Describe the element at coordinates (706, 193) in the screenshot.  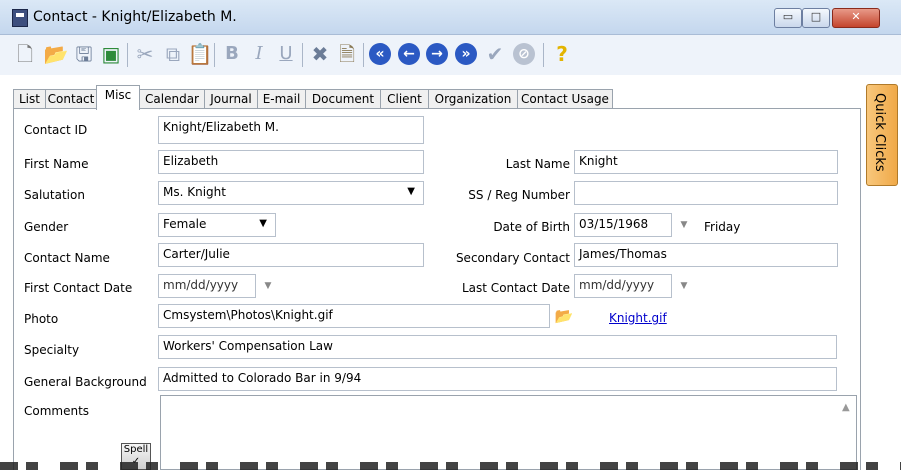
I see `ss-reg-number-field` at that location.